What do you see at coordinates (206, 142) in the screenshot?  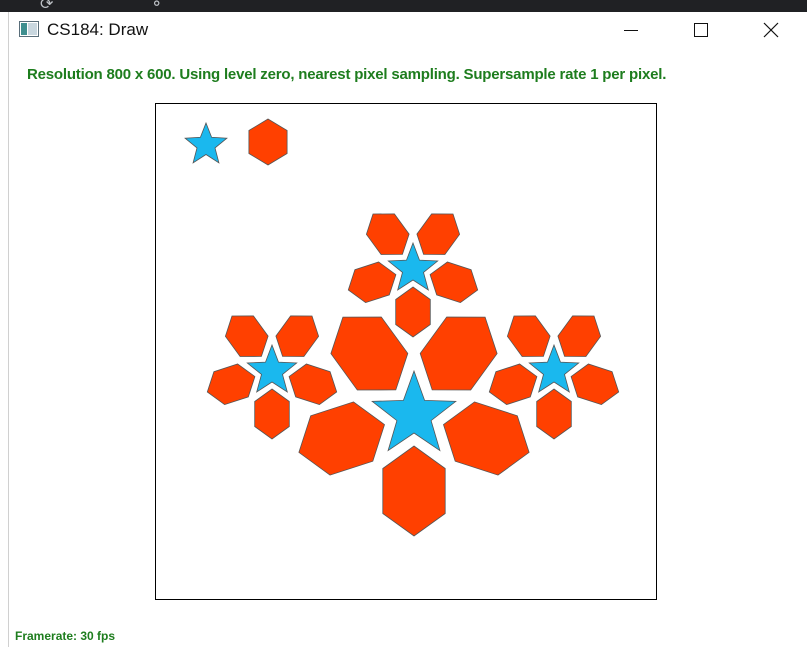 I see `legend-star` at bounding box center [206, 142].